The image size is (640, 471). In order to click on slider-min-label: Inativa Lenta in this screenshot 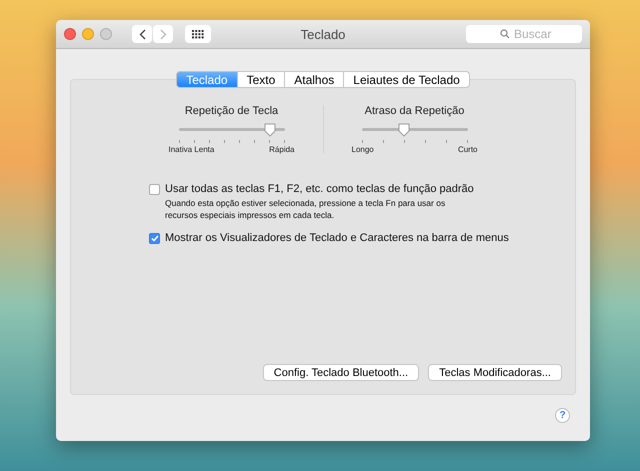, I will do `click(191, 149)`.